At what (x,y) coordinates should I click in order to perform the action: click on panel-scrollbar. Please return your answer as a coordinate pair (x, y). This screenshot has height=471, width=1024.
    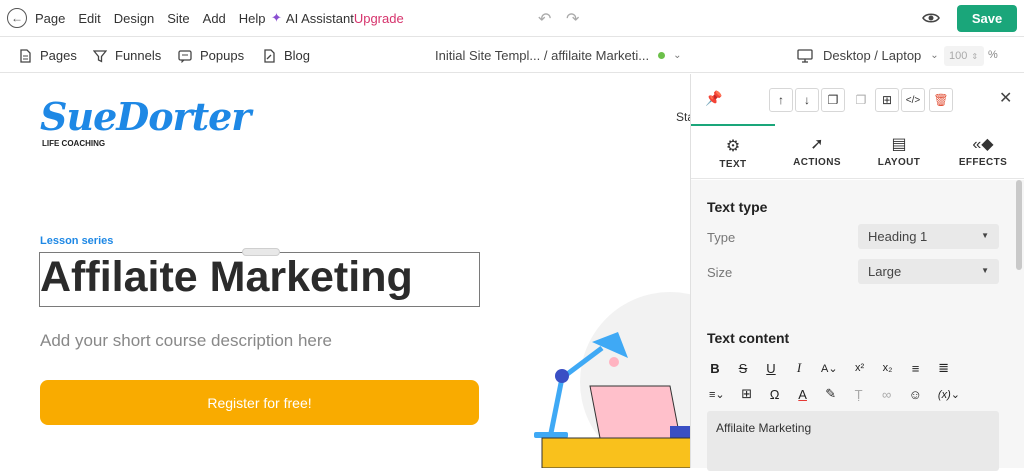
    Looking at the image, I should click on (1019, 225).